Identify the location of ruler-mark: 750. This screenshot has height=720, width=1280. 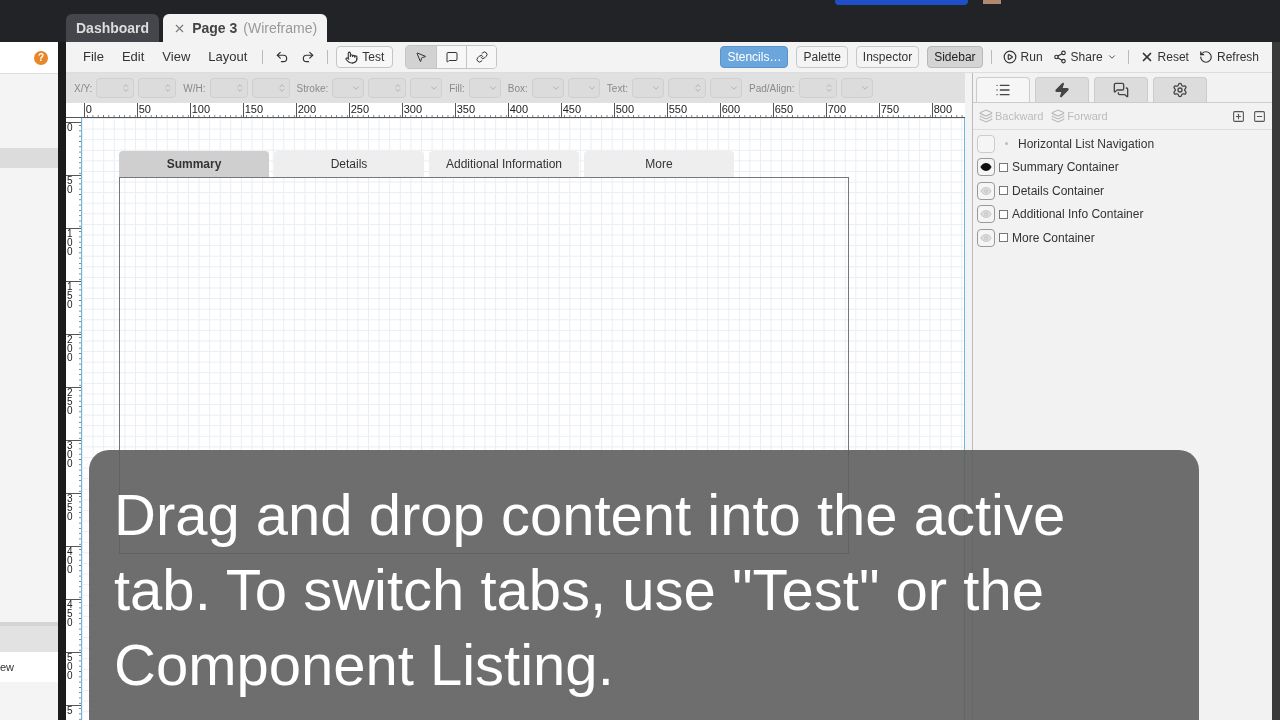
(905, 110).